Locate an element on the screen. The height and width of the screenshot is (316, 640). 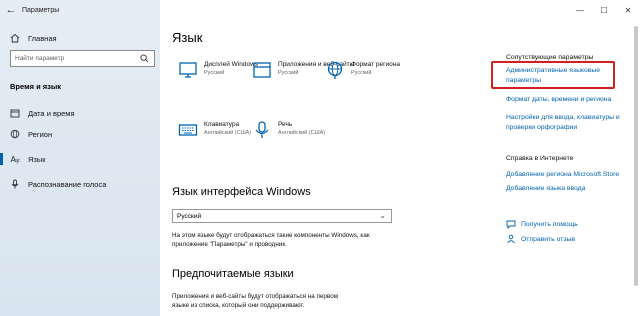
tile-windows-display: Дисплей Windows Русский is located at coordinates (218, 70).